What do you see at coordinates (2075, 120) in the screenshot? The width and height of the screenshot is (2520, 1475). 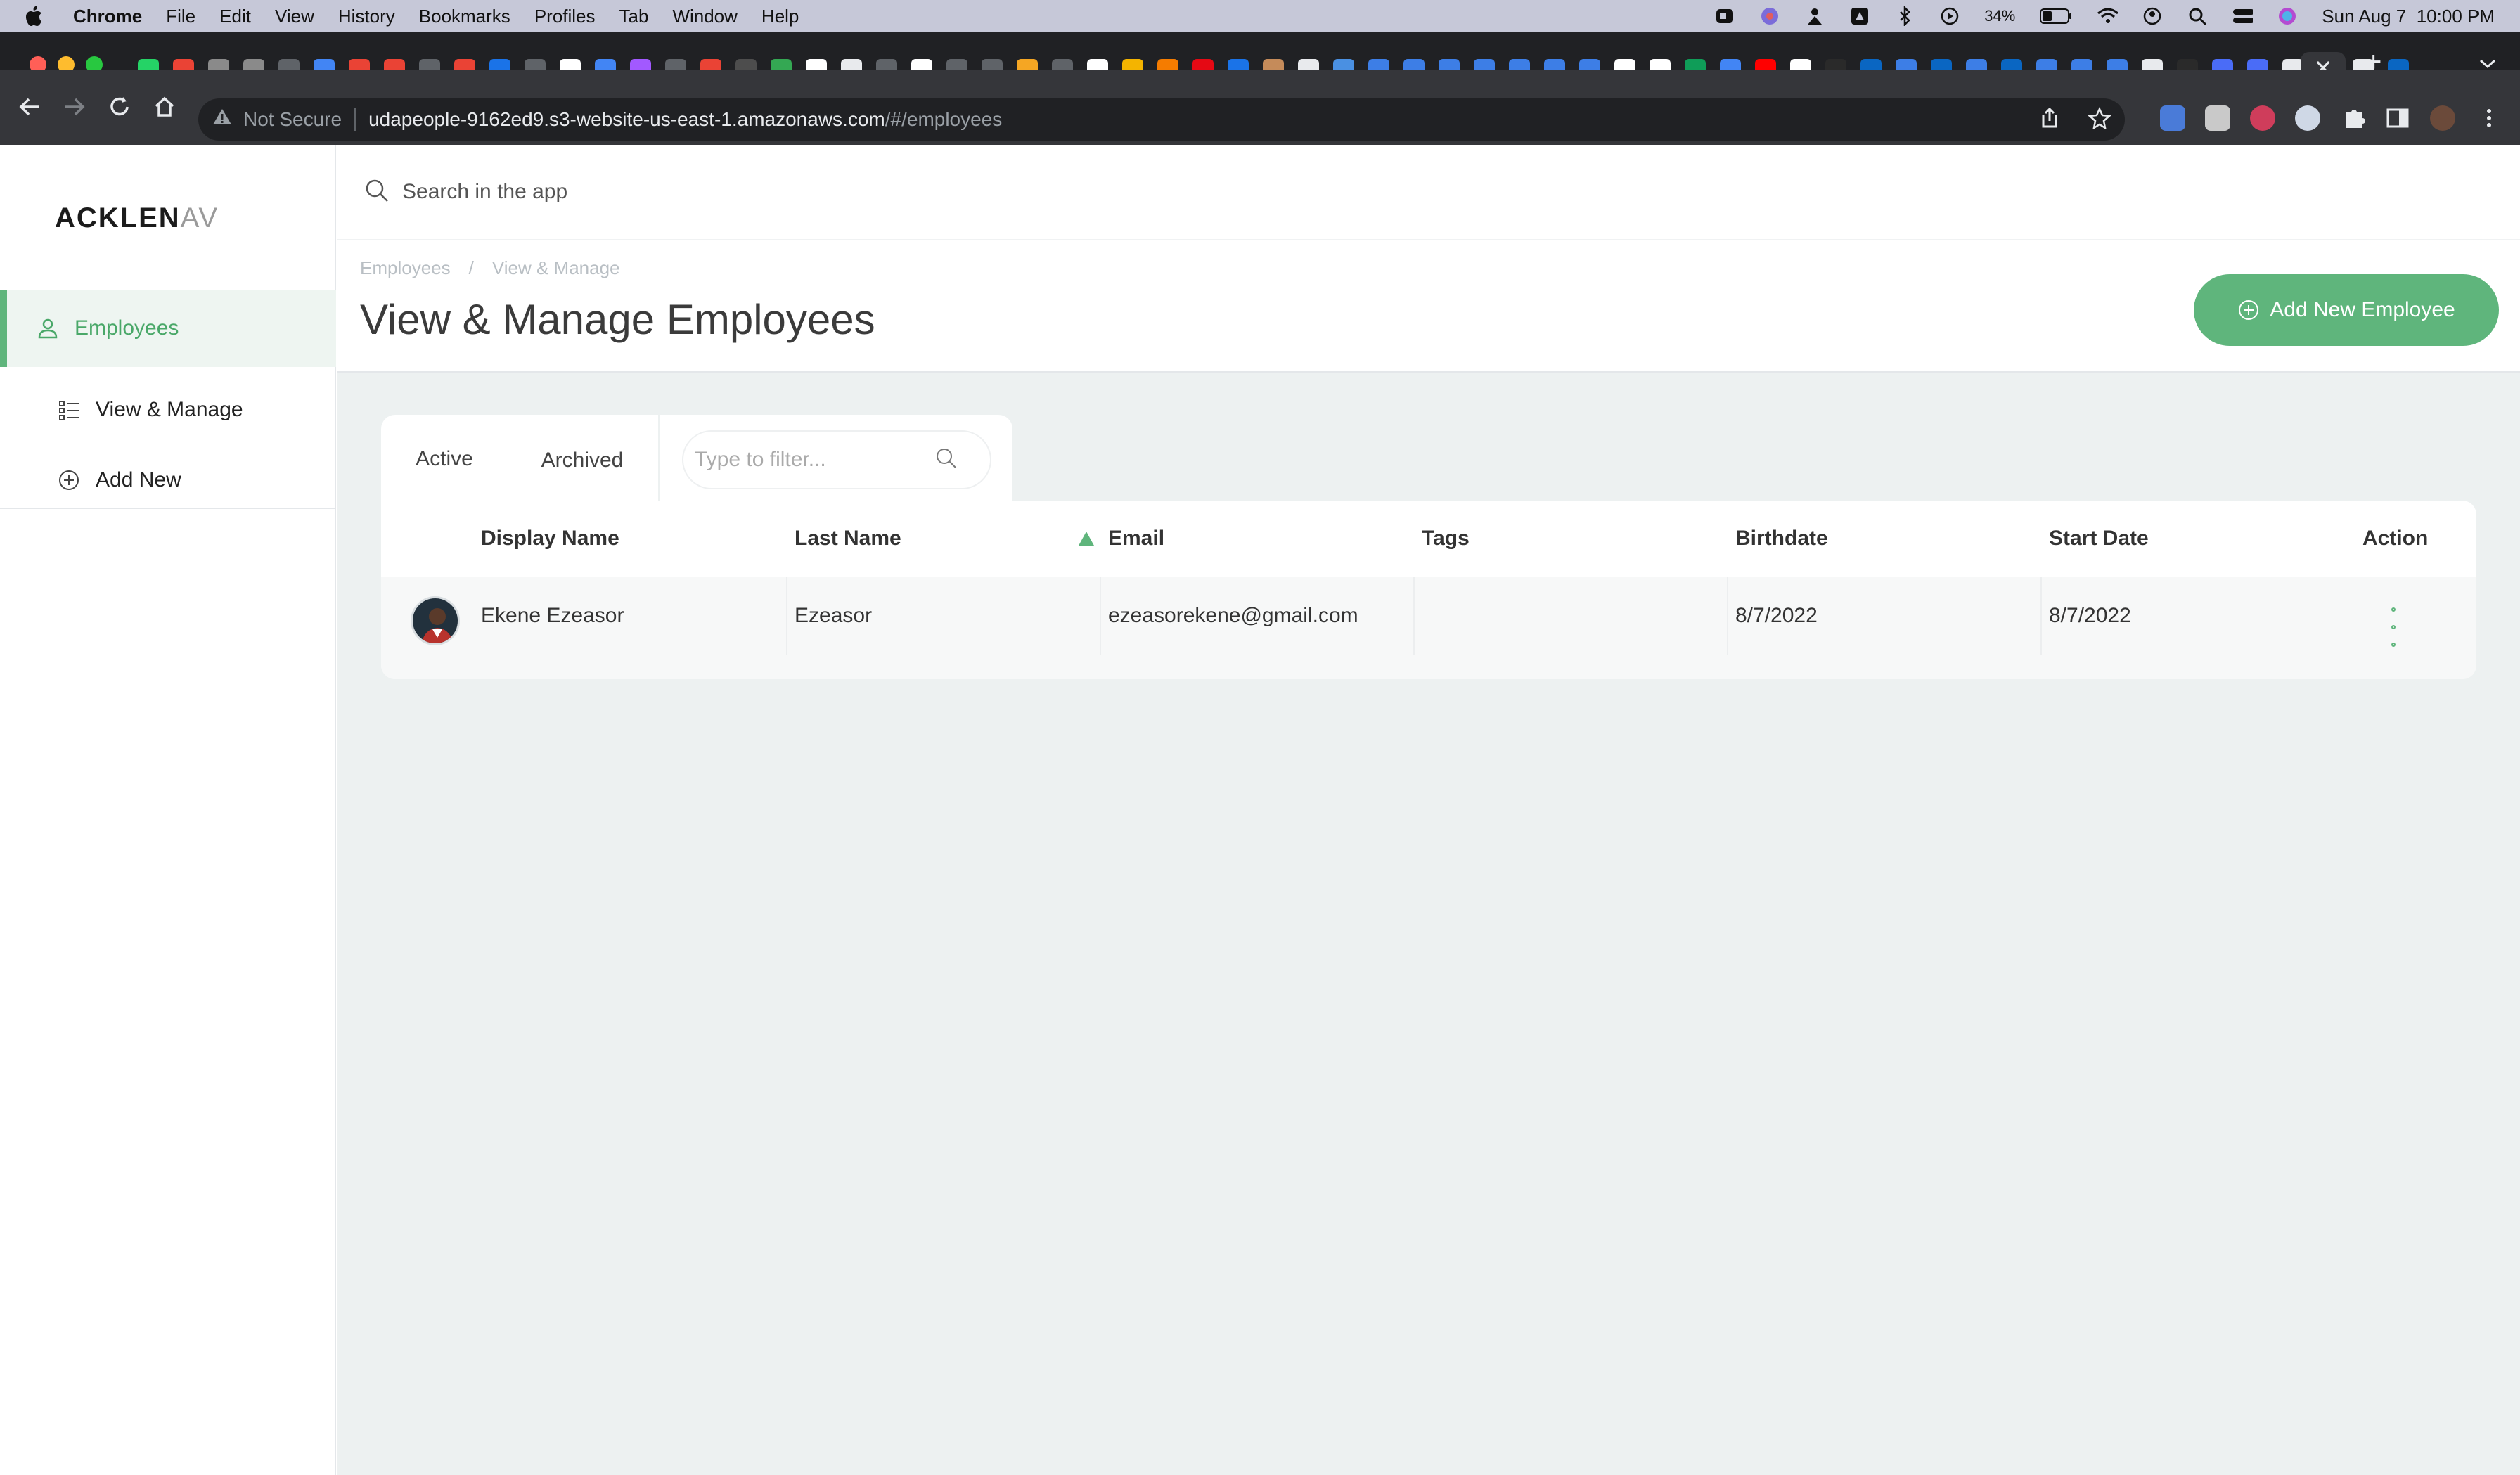 I see `address-bar-actions` at bounding box center [2075, 120].